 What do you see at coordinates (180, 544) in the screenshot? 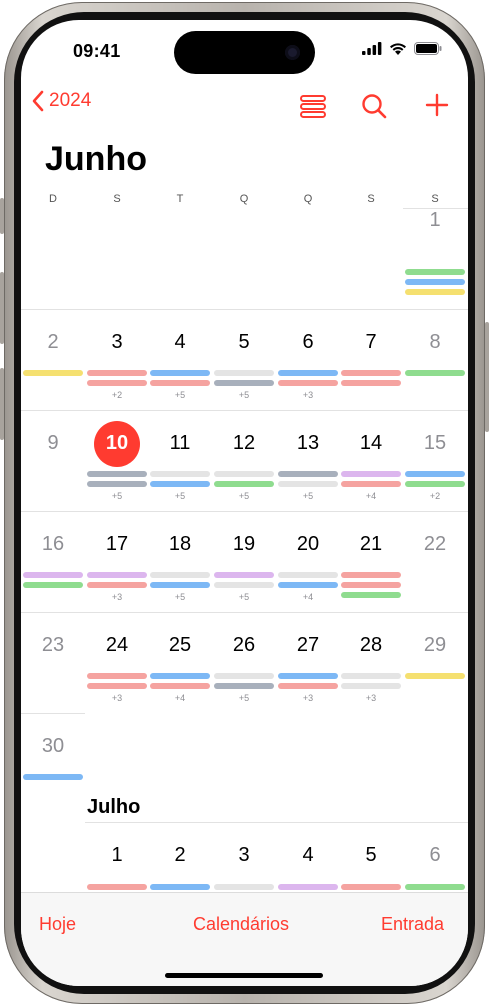
I see `day-number: 18` at bounding box center [180, 544].